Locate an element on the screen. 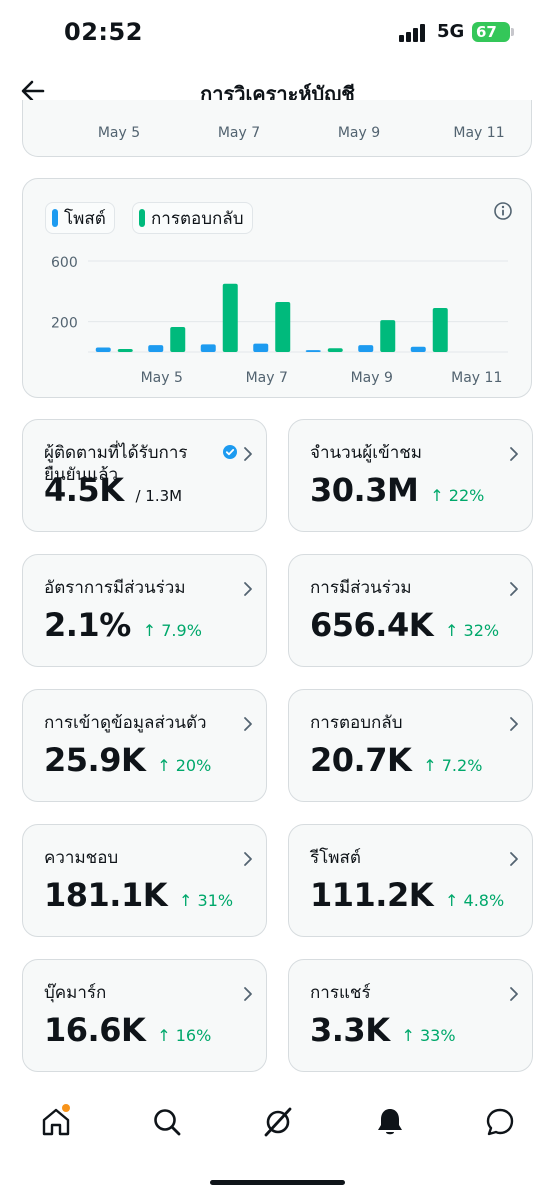 Image resolution: width=555 pixels, height=1200 pixels. stat-label: รีโพสต์ is located at coordinates (335, 858).